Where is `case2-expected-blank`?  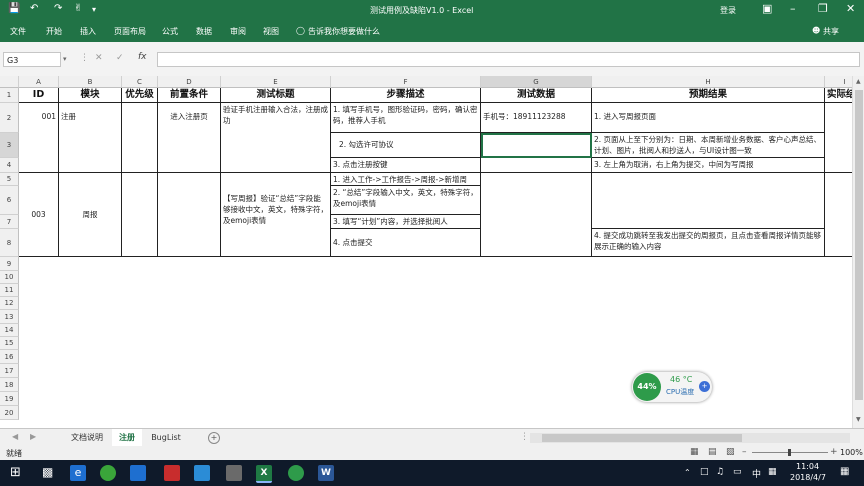 case2-expected-blank is located at coordinates (708, 201).